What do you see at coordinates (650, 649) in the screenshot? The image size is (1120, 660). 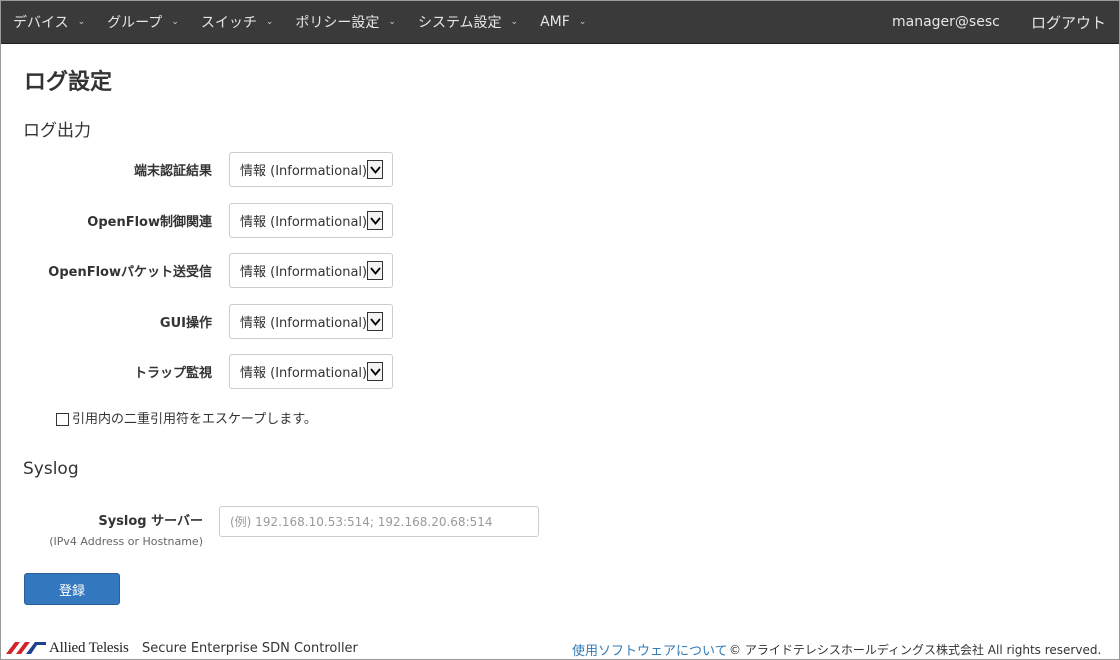 I see `software-info-link: 使用ソフトウェアについて` at bounding box center [650, 649].